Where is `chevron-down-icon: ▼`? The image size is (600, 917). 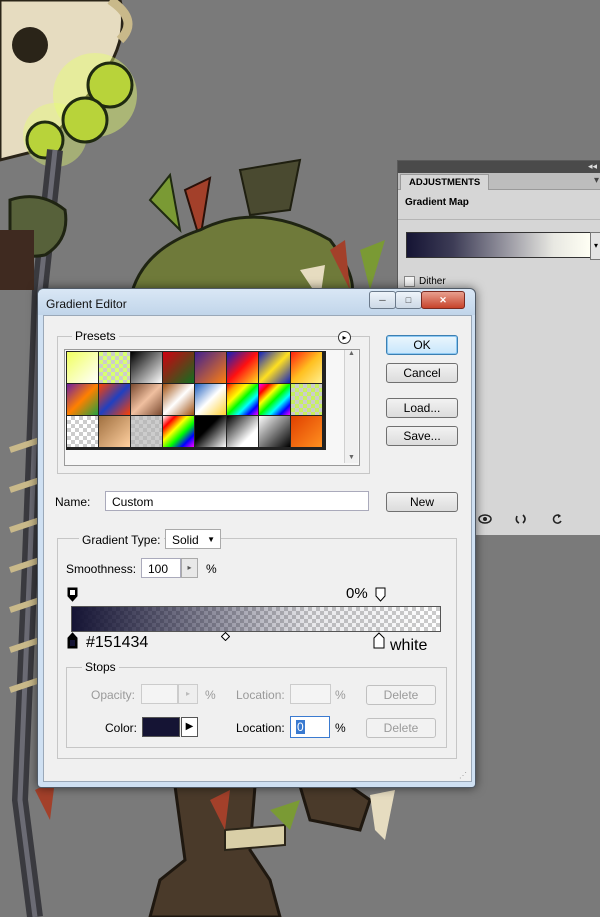 chevron-down-icon: ▼ is located at coordinates (211, 539).